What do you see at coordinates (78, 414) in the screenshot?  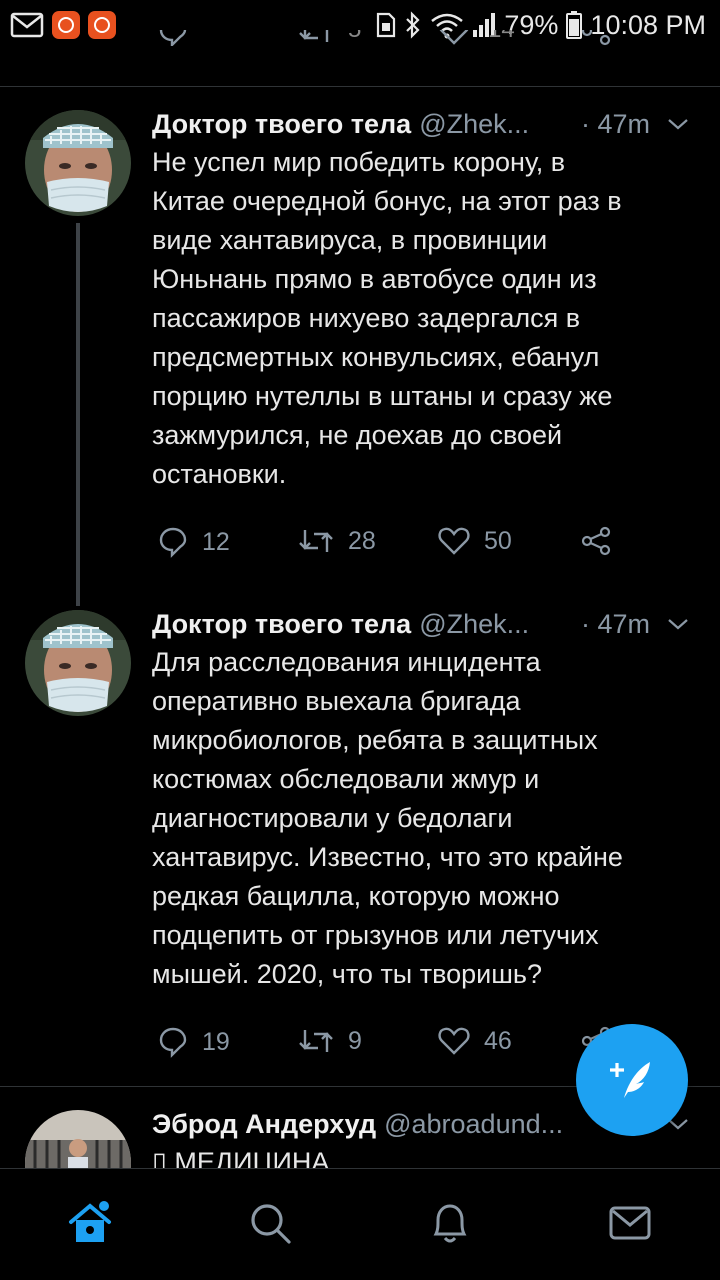 I see `thread-connector` at bounding box center [78, 414].